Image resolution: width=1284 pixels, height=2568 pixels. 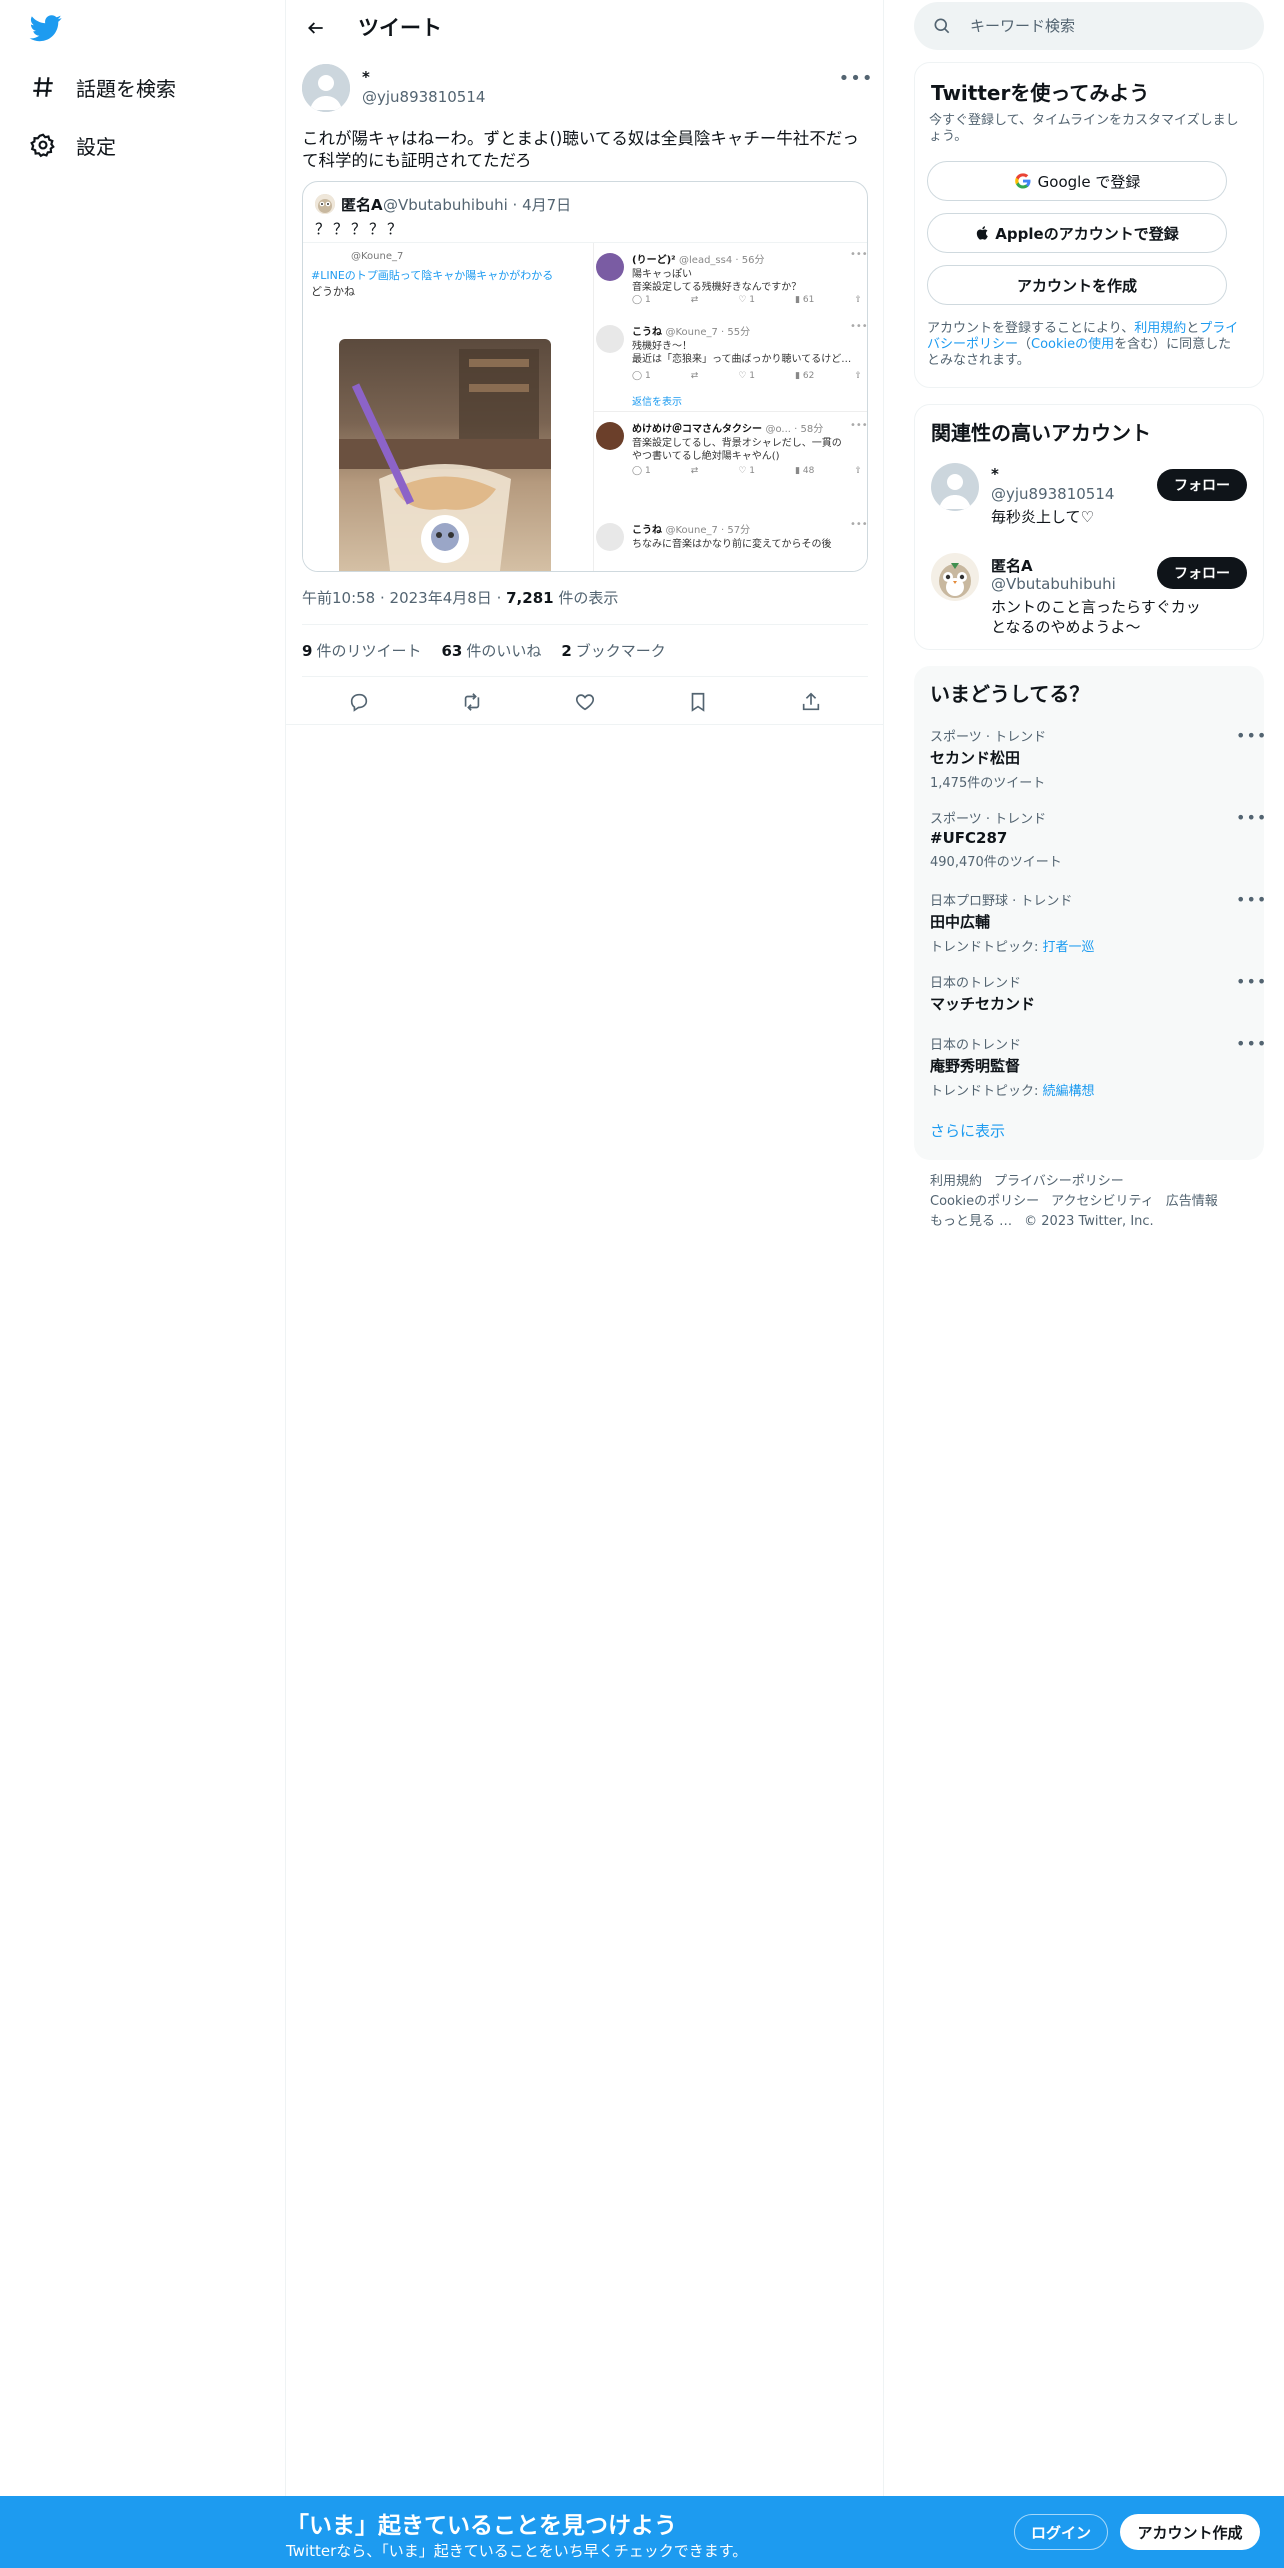 What do you see at coordinates (1105, 26) in the screenshot?
I see `search-input` at bounding box center [1105, 26].